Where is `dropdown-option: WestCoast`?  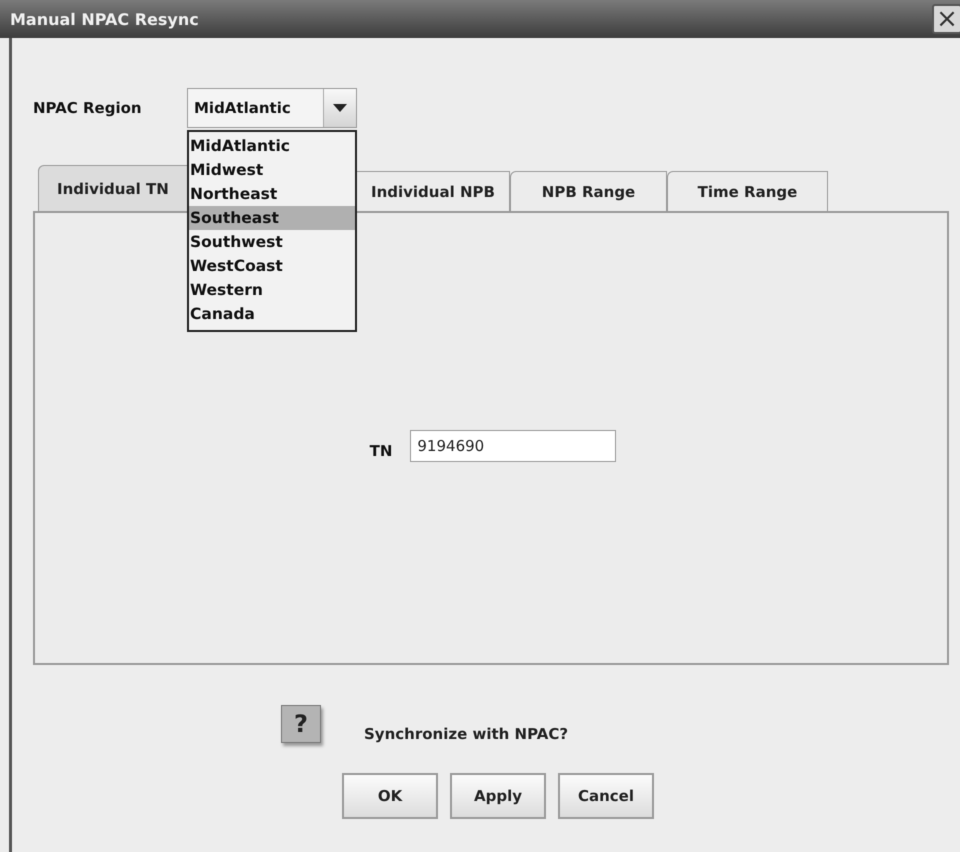 dropdown-option: WestCoast is located at coordinates (272, 266).